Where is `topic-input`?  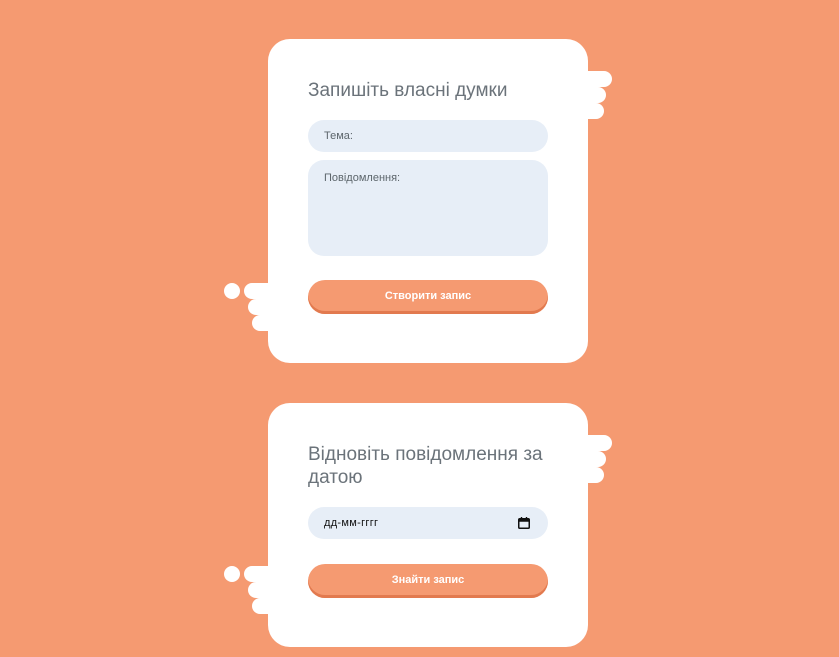
topic-input is located at coordinates (428, 136).